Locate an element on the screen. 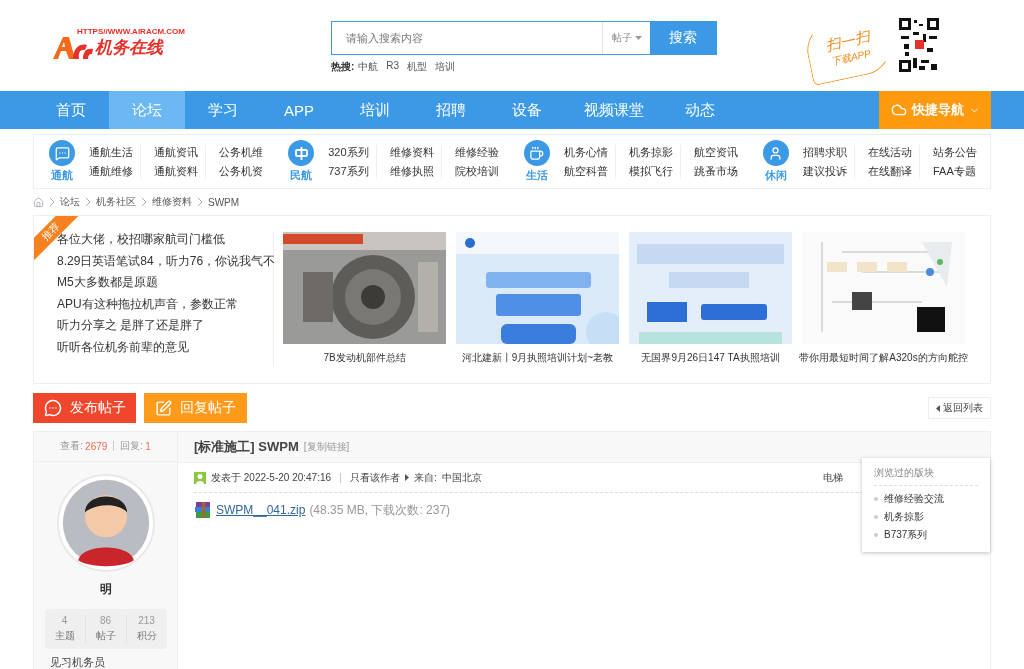  zhong-icon is located at coordinates (301, 153).